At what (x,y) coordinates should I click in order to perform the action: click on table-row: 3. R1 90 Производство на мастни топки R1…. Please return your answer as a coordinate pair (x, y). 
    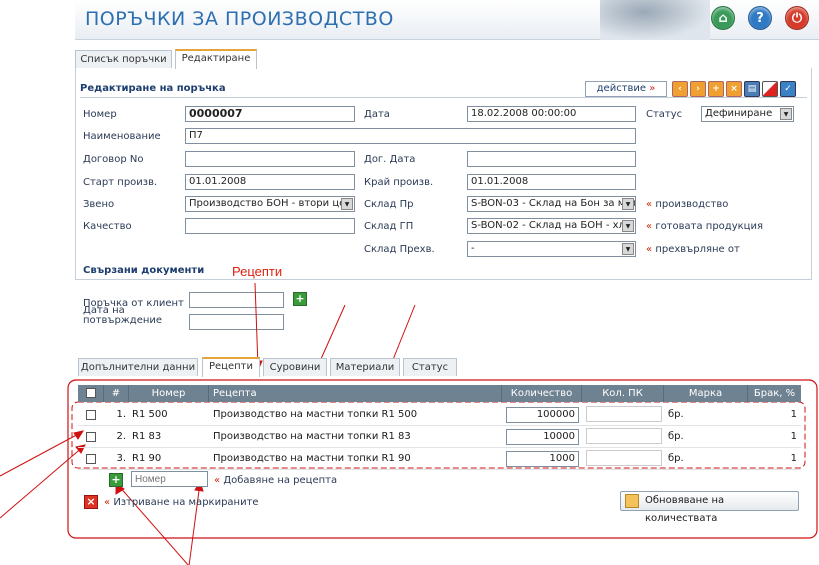
    Looking at the image, I should click on (439, 459).